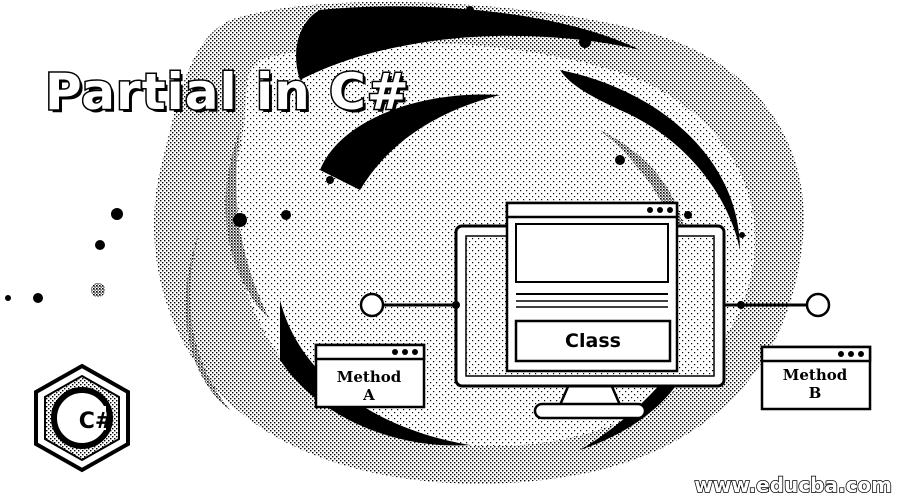  Describe the element at coordinates (793, 485) in the screenshot. I see `website-link: www.educba.com` at that location.